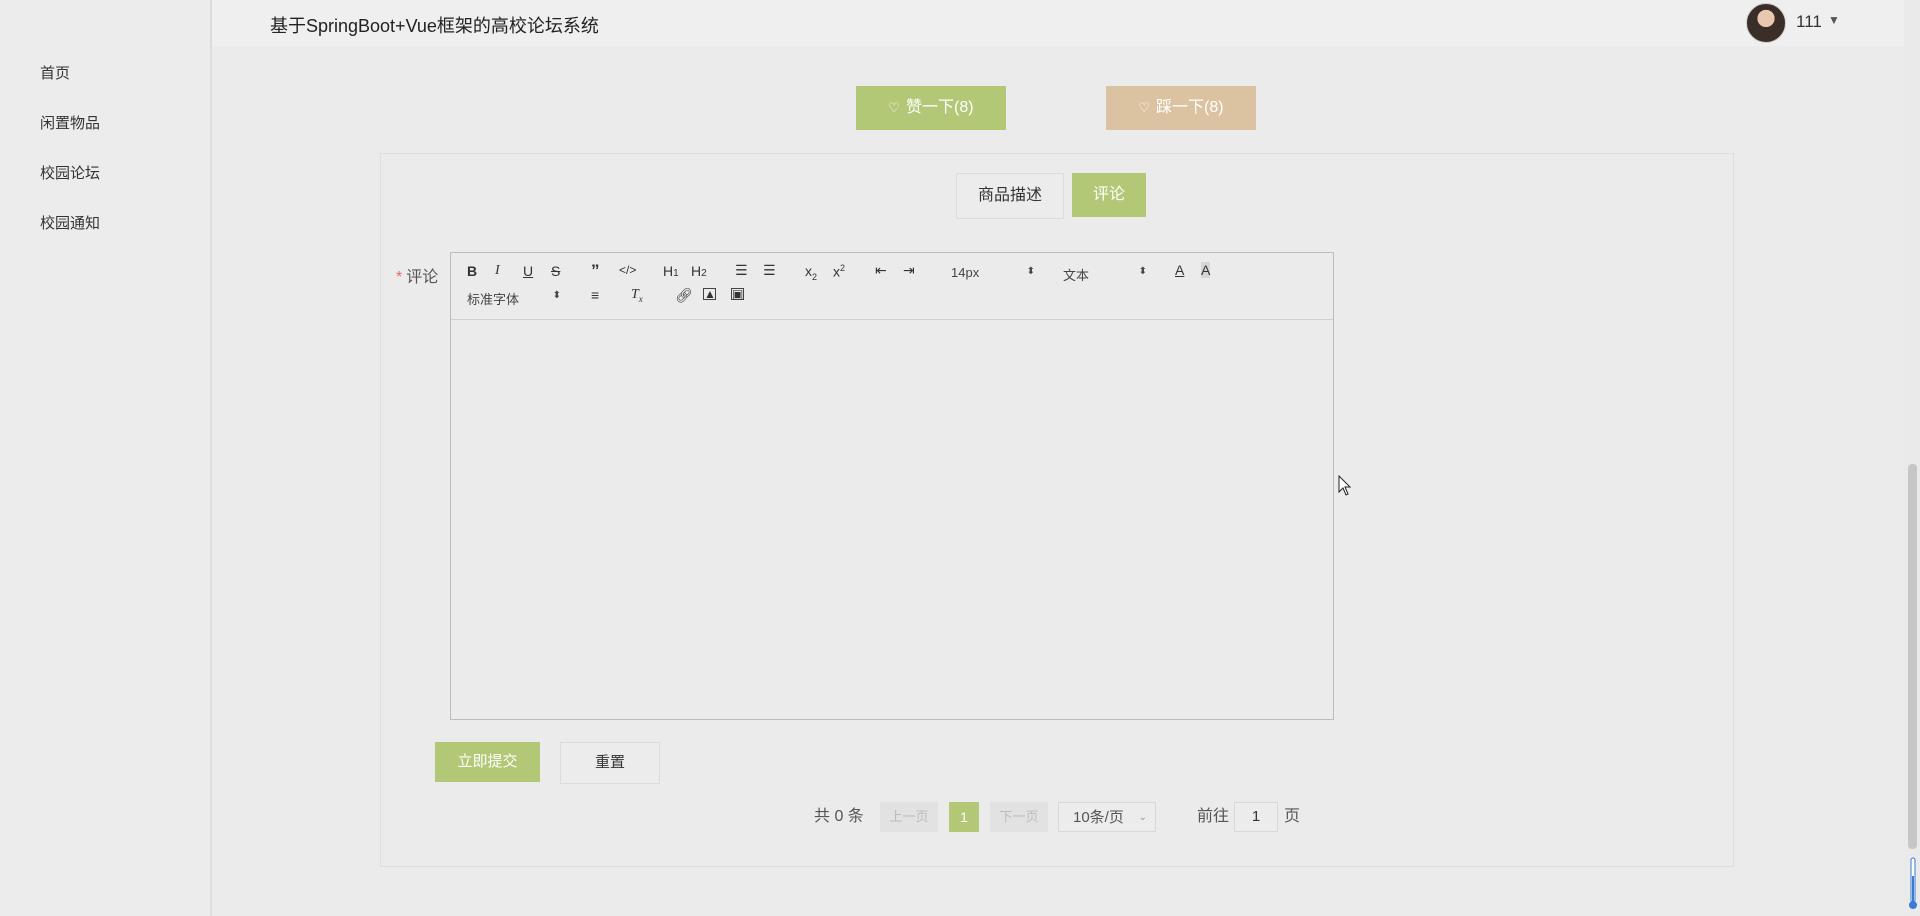 This screenshot has height=916, width=1920. I want to click on paragraph-select: 文本 ⬍, so click(1105, 274).